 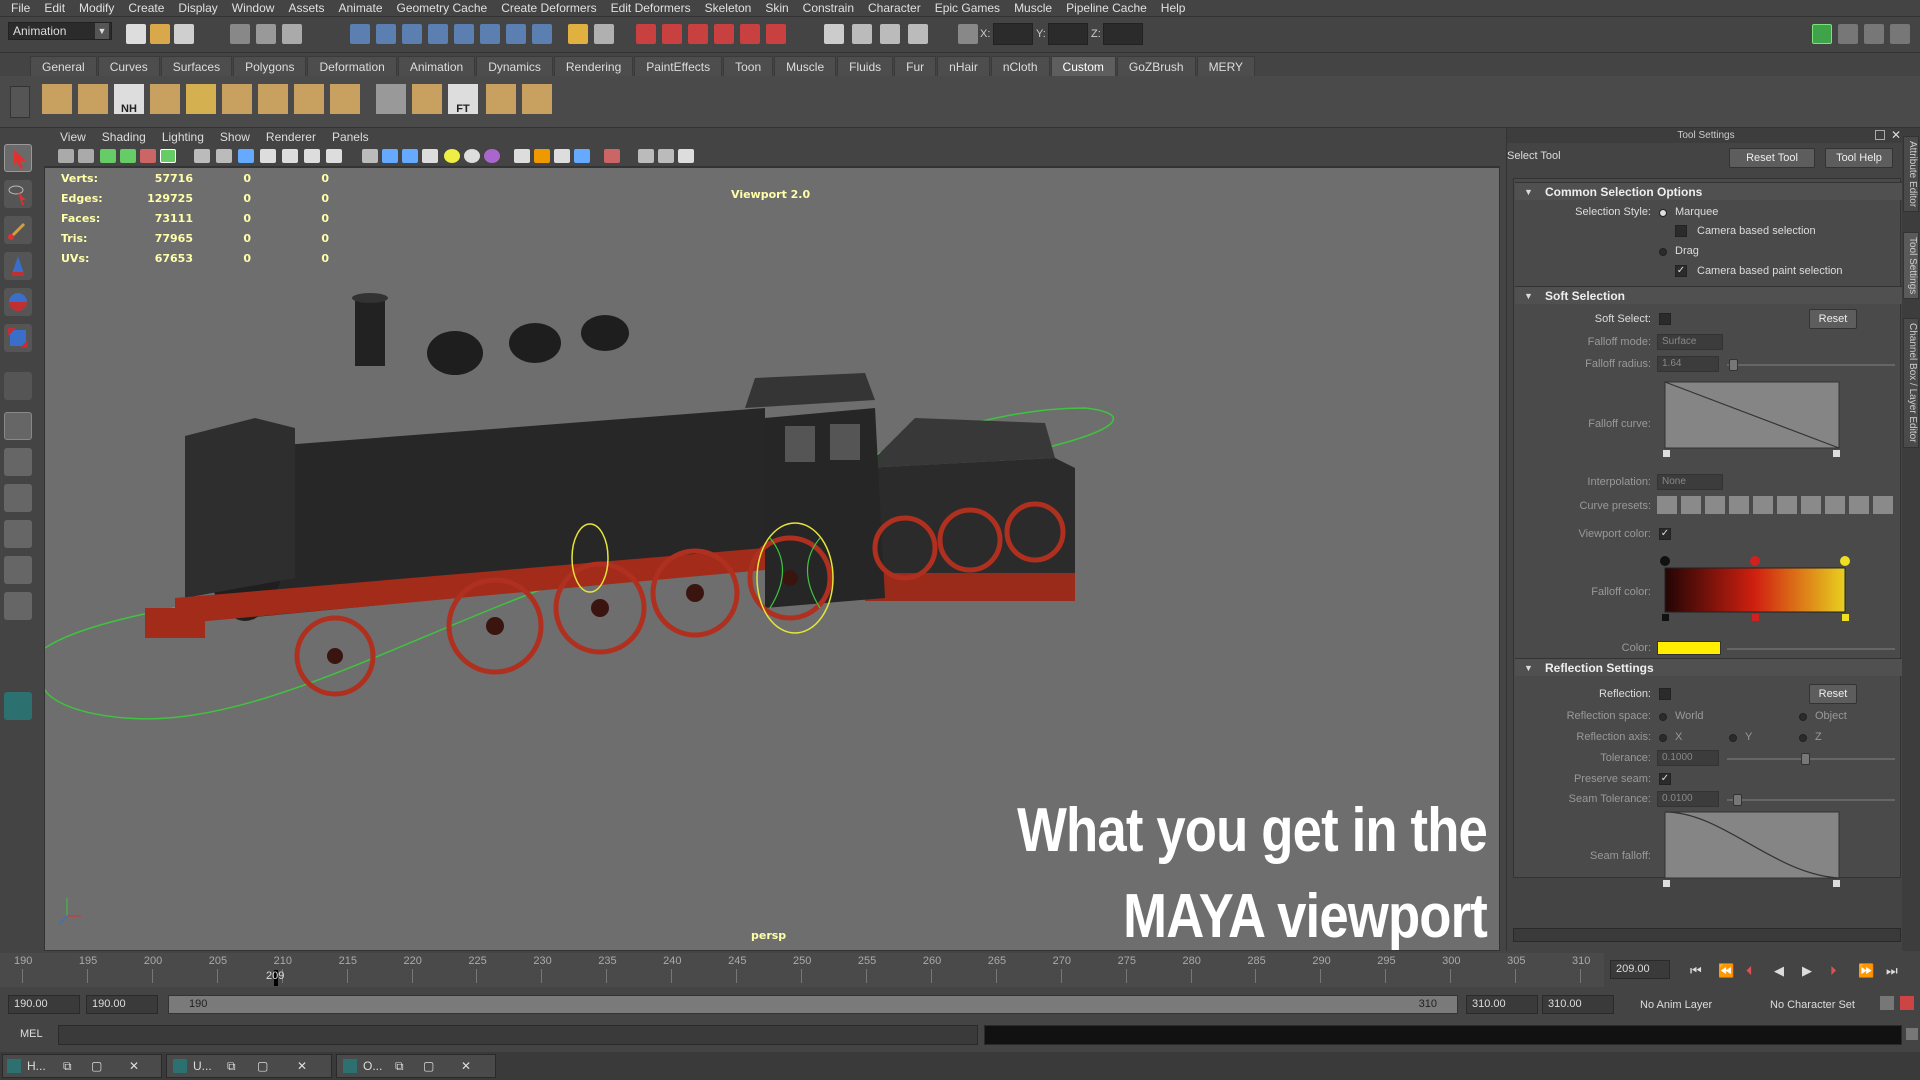 I want to click on snap-surface-icon, so click(x=464, y=34).